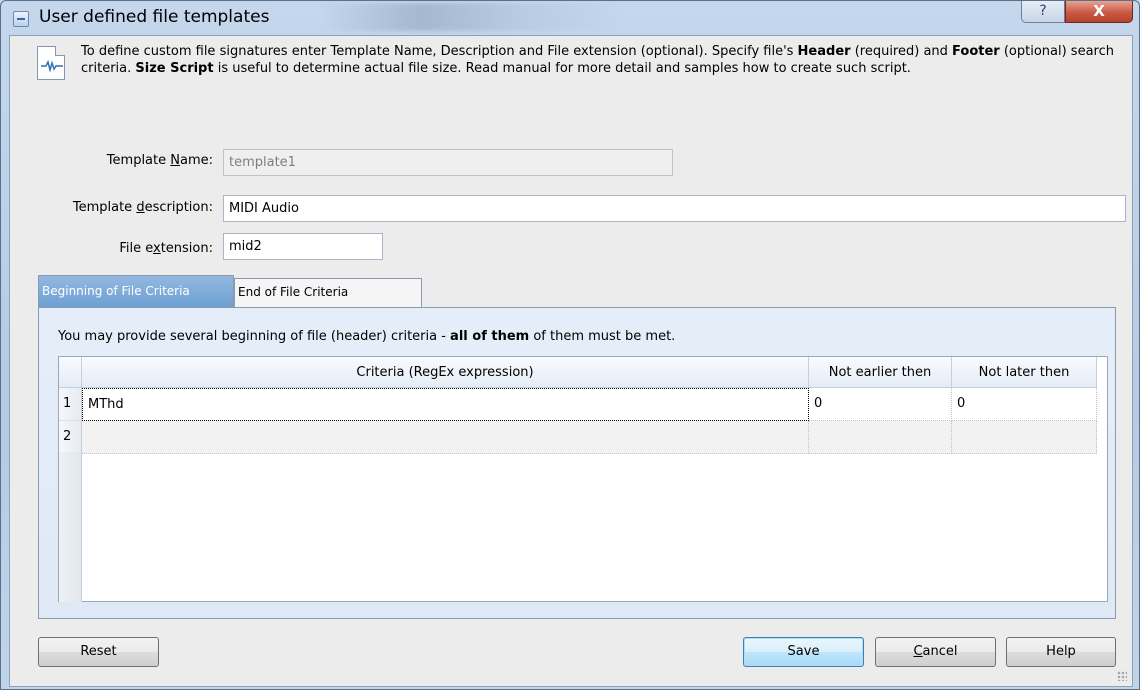  Describe the element at coordinates (159, 160) in the screenshot. I see `template-name-label: Template Name:` at that location.